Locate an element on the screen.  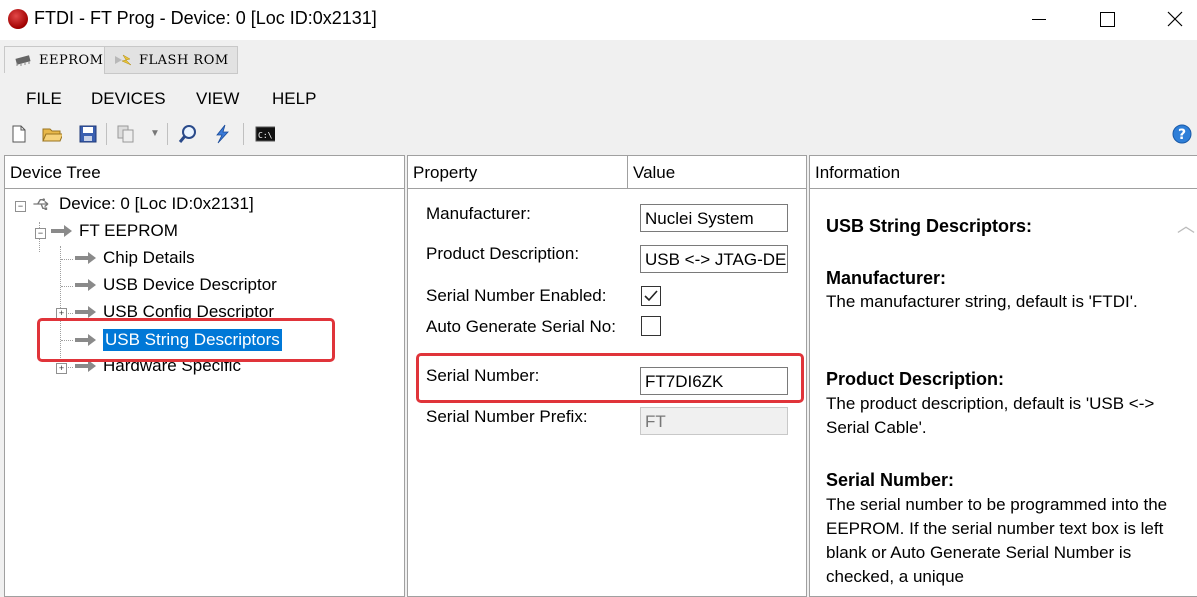
menu-view: VIEW is located at coordinates (217, 99).